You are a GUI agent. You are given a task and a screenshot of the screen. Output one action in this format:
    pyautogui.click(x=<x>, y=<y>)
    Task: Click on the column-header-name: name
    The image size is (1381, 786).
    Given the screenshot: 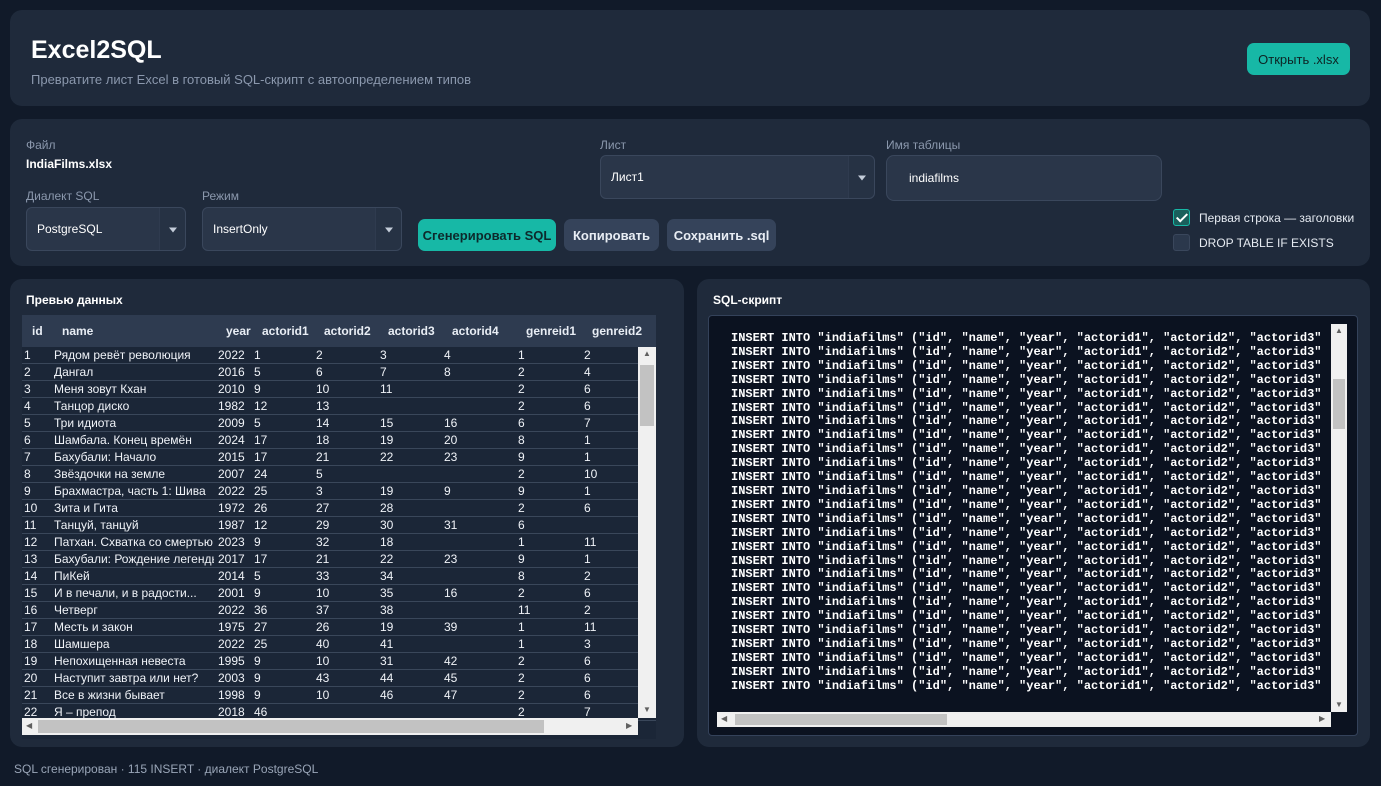 What is the action you would take?
    pyautogui.click(x=77, y=331)
    